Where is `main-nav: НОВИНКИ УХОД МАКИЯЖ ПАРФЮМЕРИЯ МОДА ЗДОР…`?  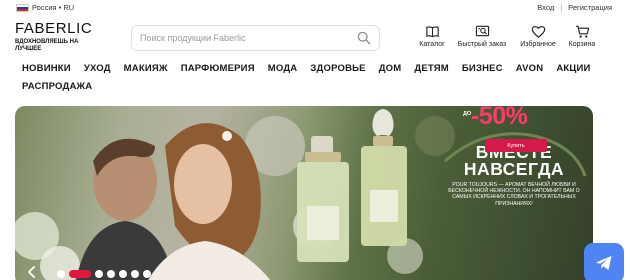 main-nav: НОВИНКИ УХОД МАКИЯЖ ПАРФЮМЕРИЯ МОДА ЗДОР… is located at coordinates (312, 77).